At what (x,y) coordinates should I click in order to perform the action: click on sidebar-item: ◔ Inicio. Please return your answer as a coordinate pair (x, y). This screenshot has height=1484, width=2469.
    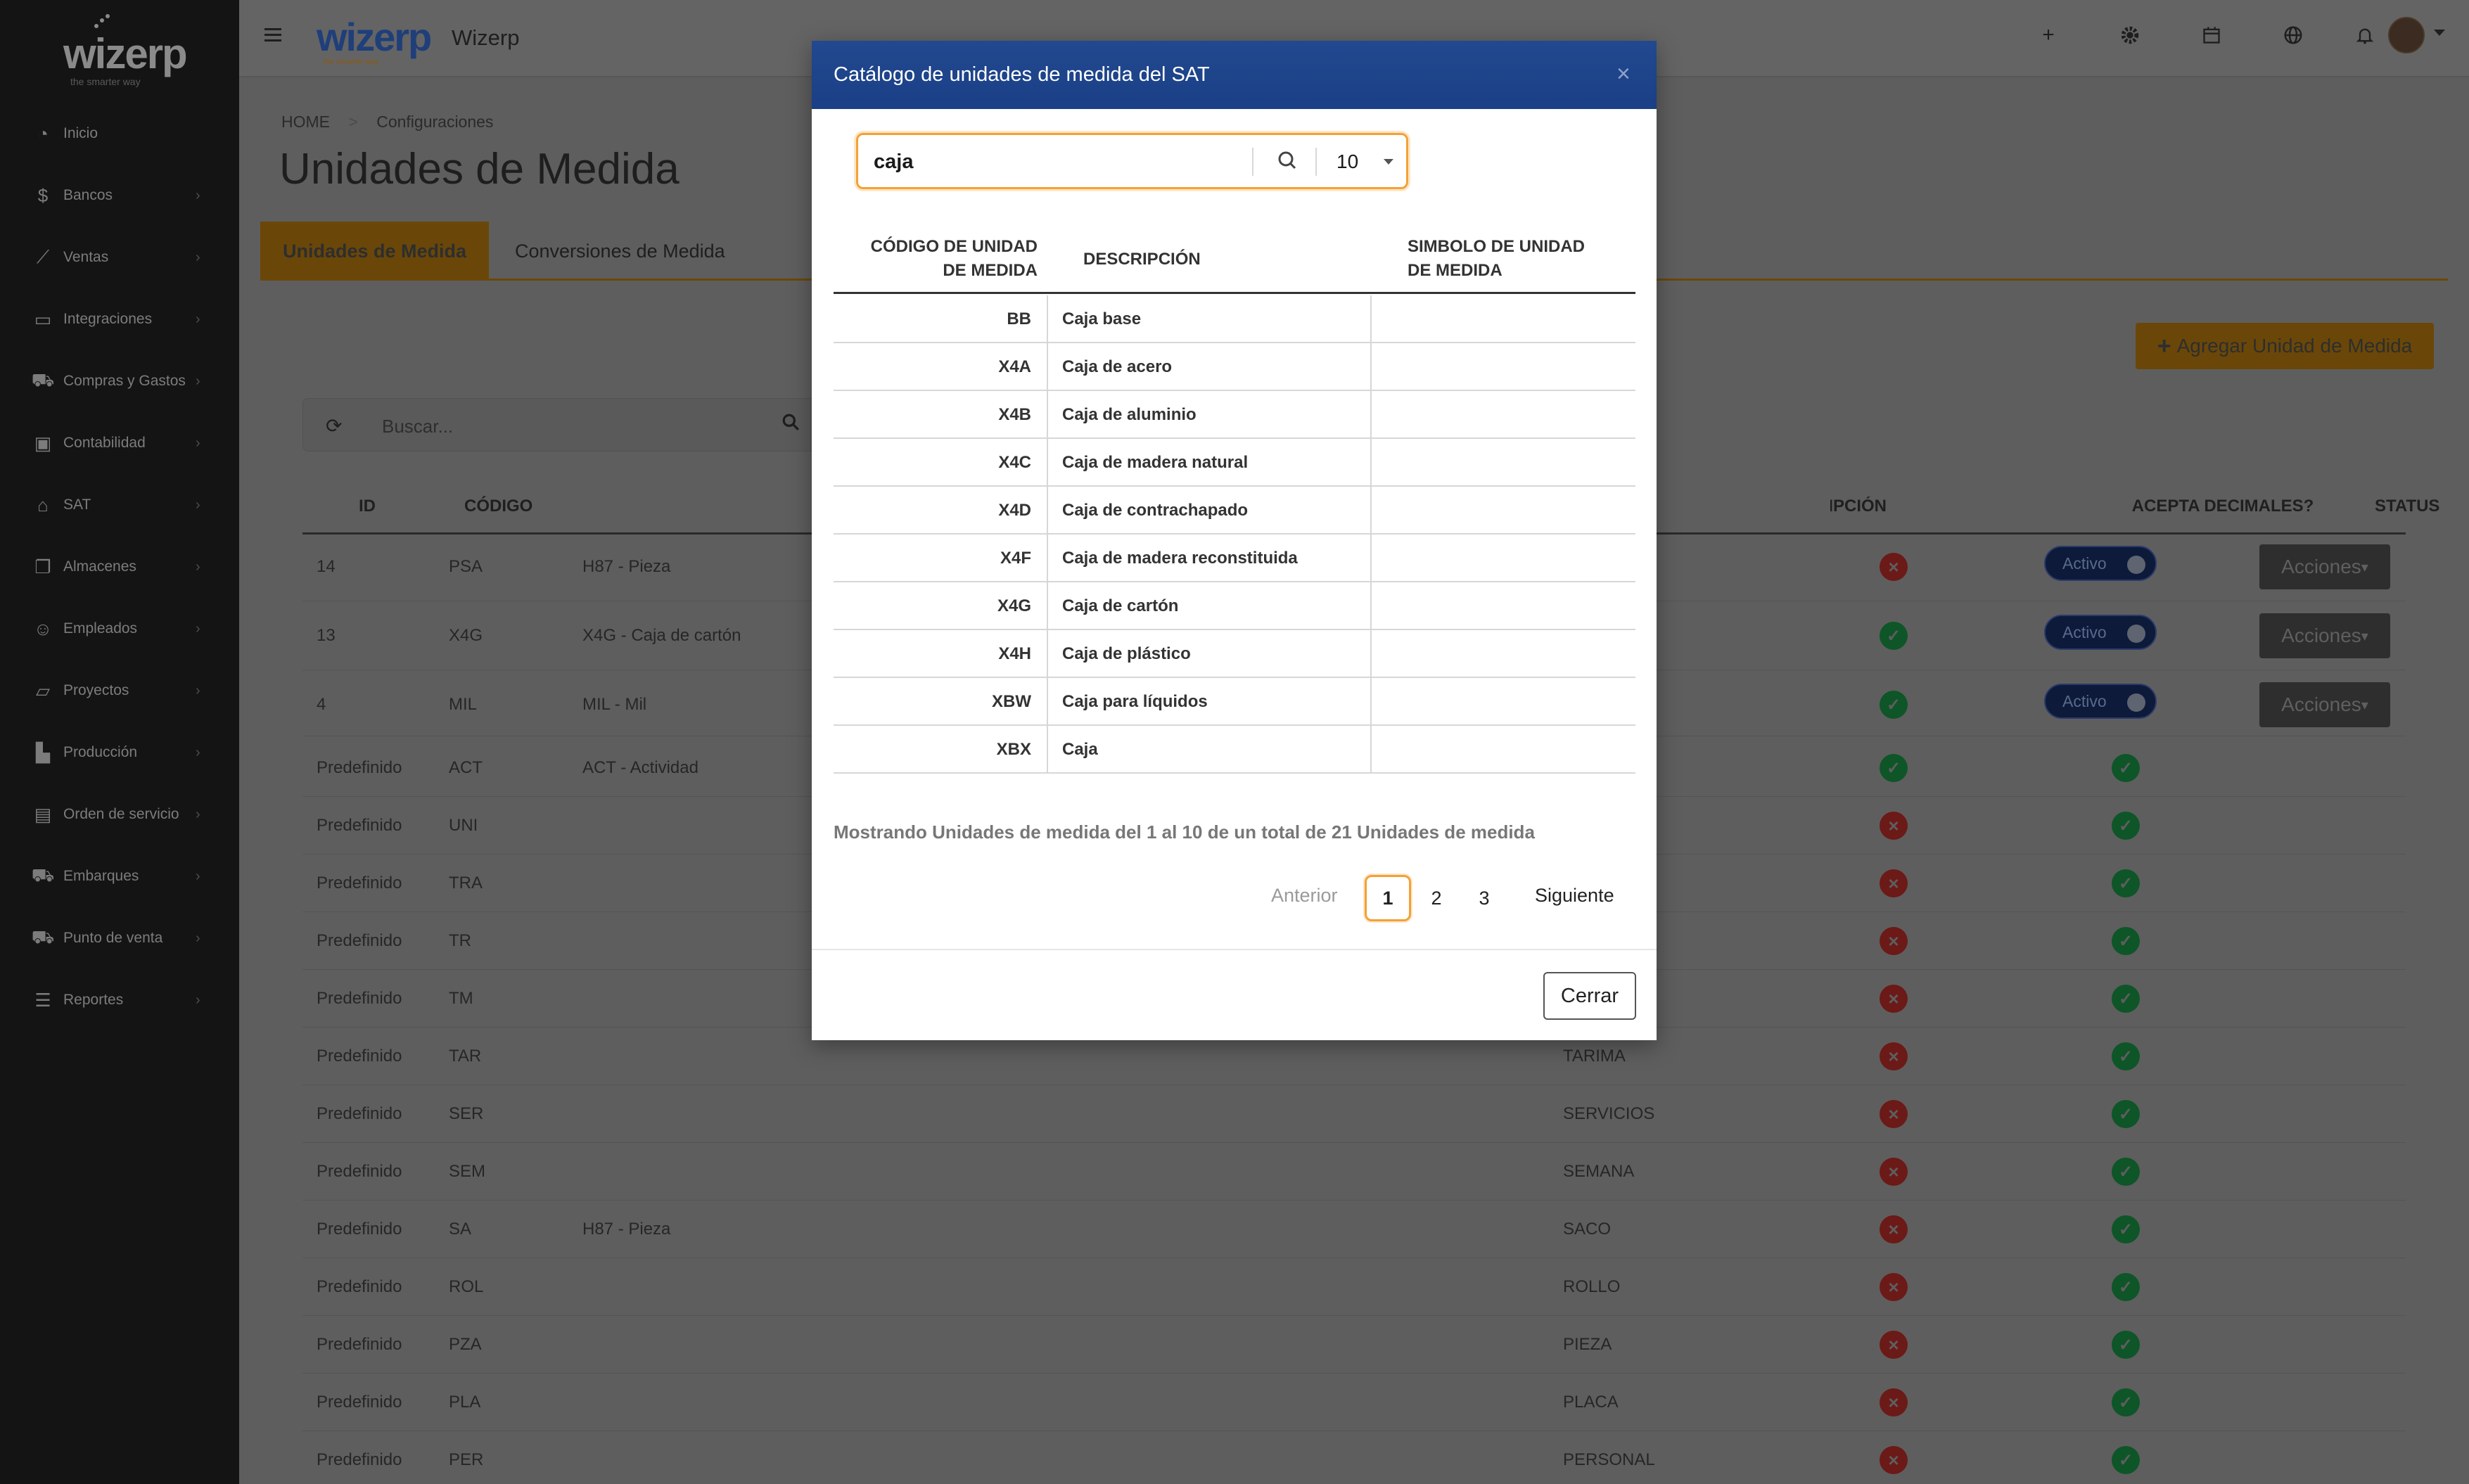
    Looking at the image, I should click on (120, 134).